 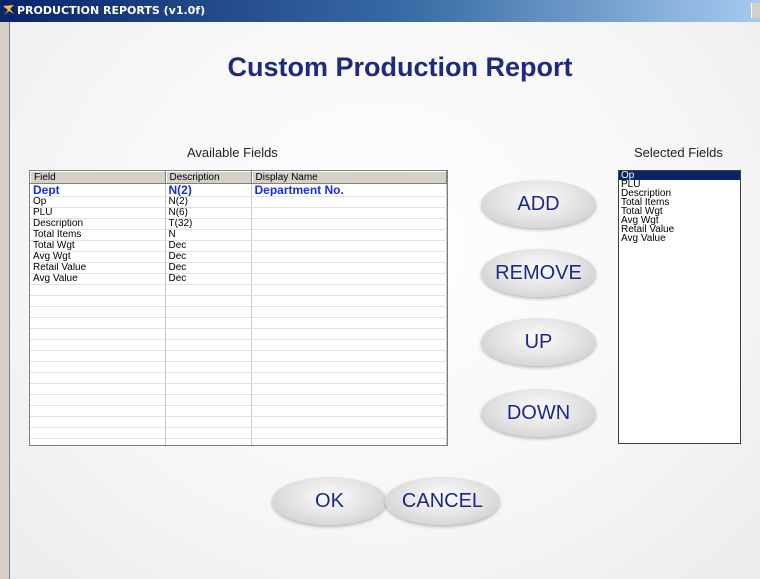 I want to click on table-row: Description T(32), so click(x=238, y=224).